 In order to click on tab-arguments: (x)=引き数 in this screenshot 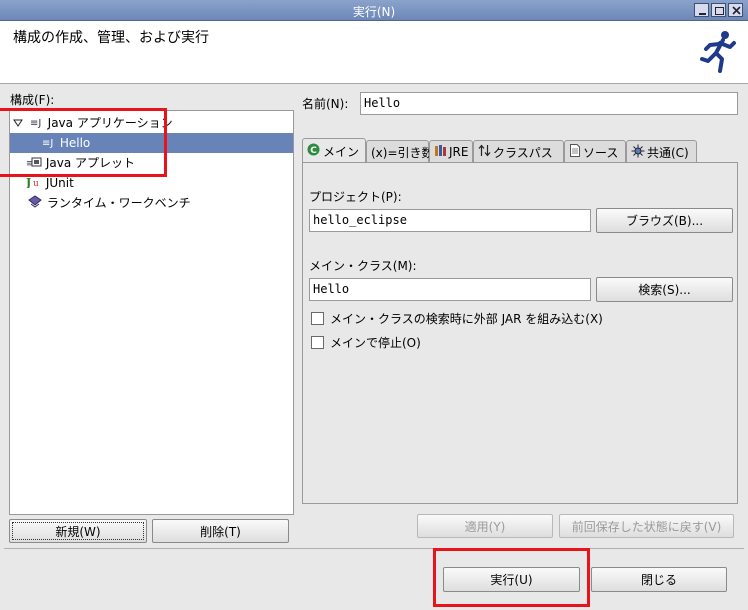, I will do `click(400, 151)`.